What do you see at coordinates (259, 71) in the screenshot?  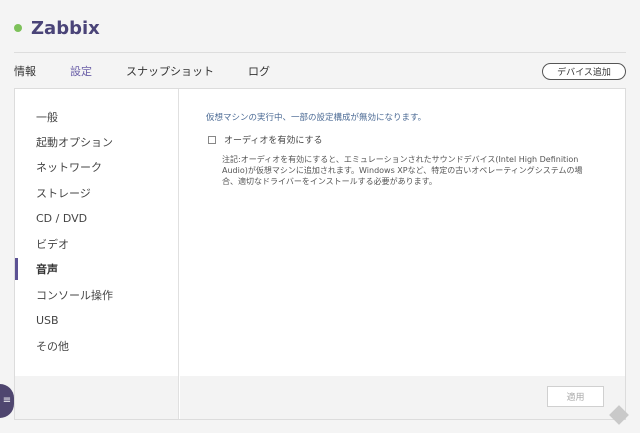 I see `tab-log: ログ` at bounding box center [259, 71].